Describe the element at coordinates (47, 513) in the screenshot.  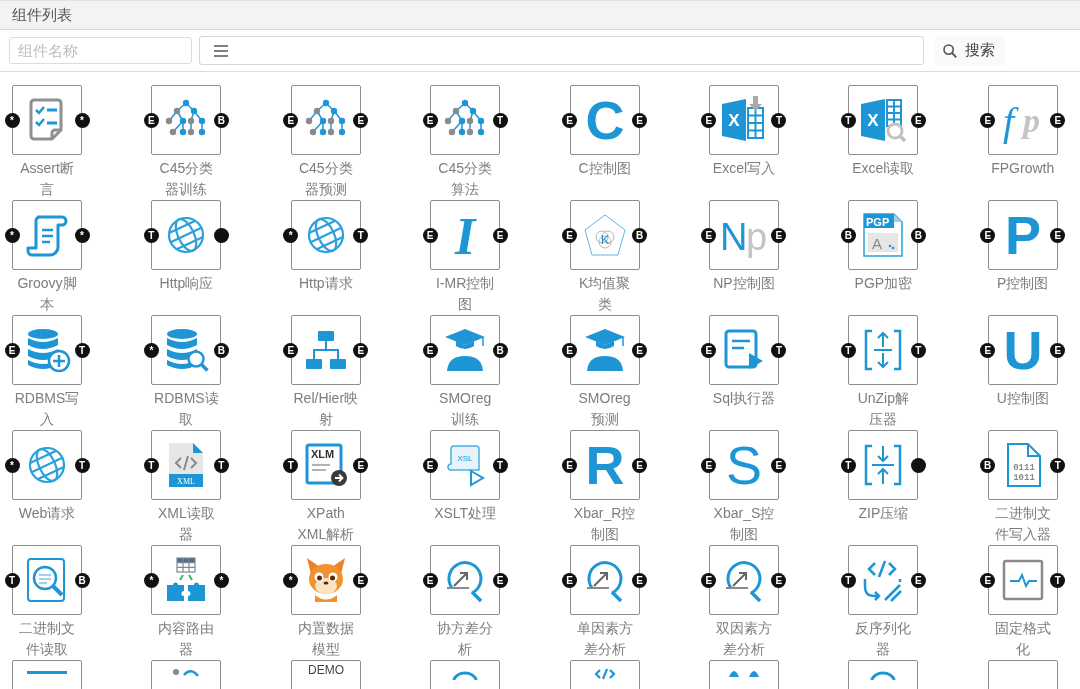
I see `component-label: Web请求` at that location.